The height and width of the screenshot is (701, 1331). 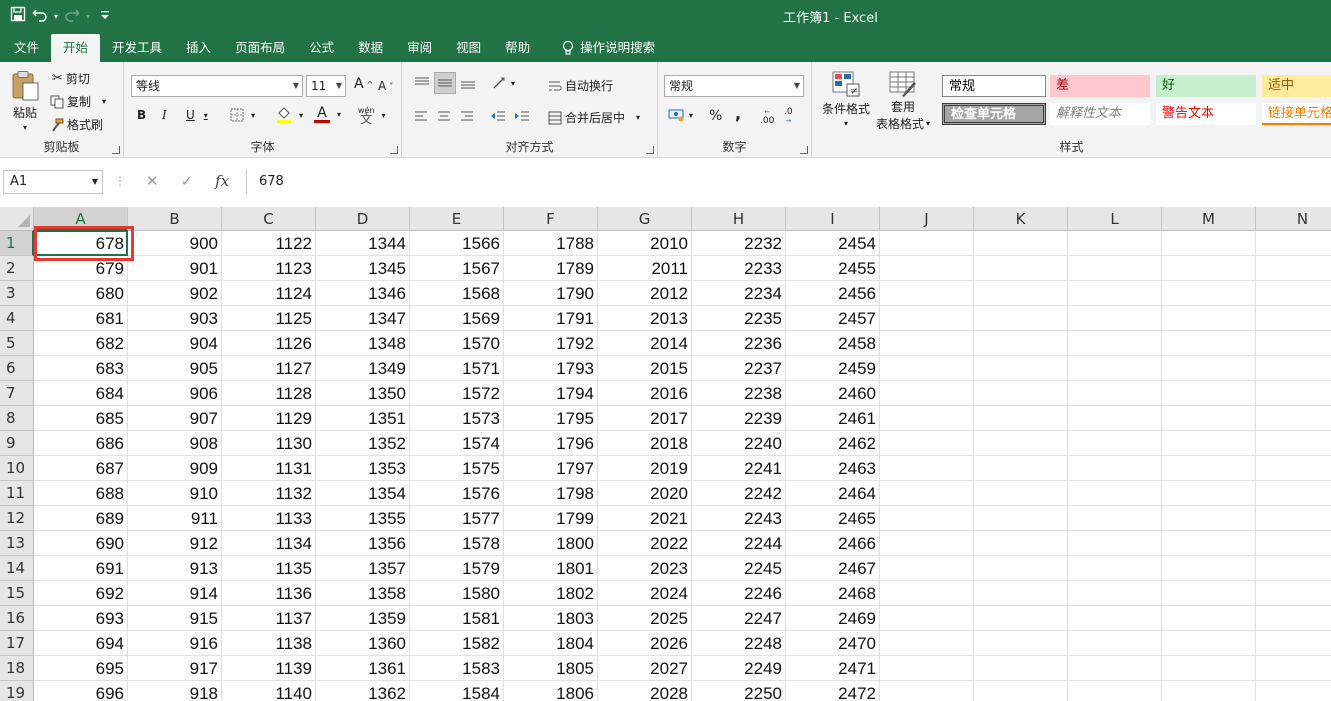 I want to click on cell-g2: 2011, so click(x=645, y=268).